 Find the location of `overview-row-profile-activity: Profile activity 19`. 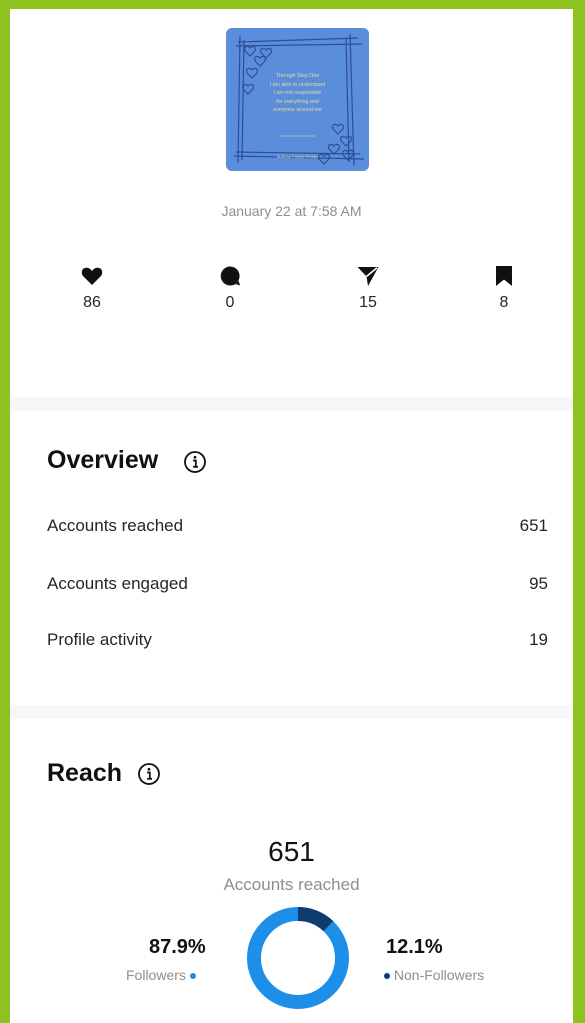

overview-row-profile-activity: Profile activity 19 is located at coordinates (297, 641).